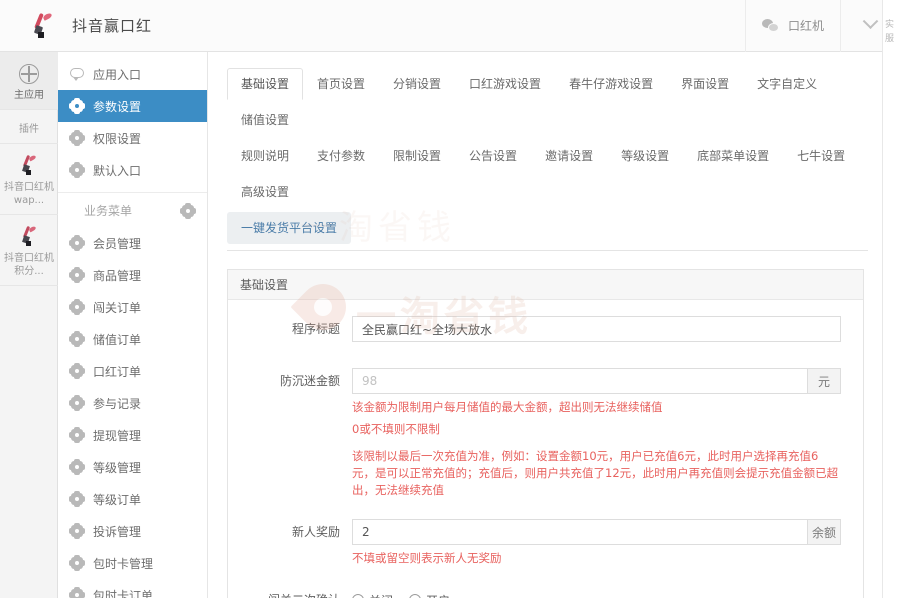 This screenshot has height=598, width=900. I want to click on anti-addiction-hint-2: 0或不填则不限制, so click(396, 429).